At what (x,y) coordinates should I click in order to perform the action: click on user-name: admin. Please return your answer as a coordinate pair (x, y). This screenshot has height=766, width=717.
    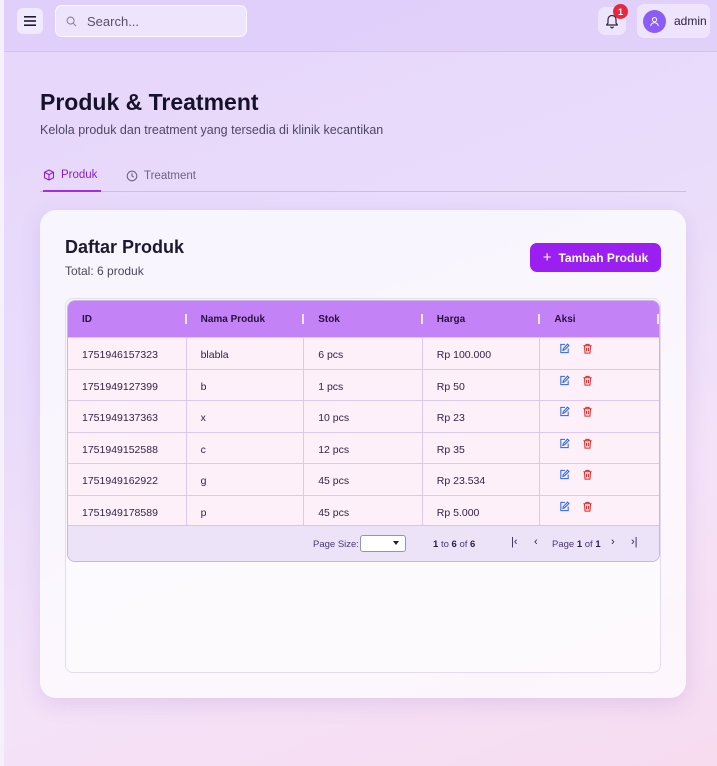
    Looking at the image, I should click on (690, 21).